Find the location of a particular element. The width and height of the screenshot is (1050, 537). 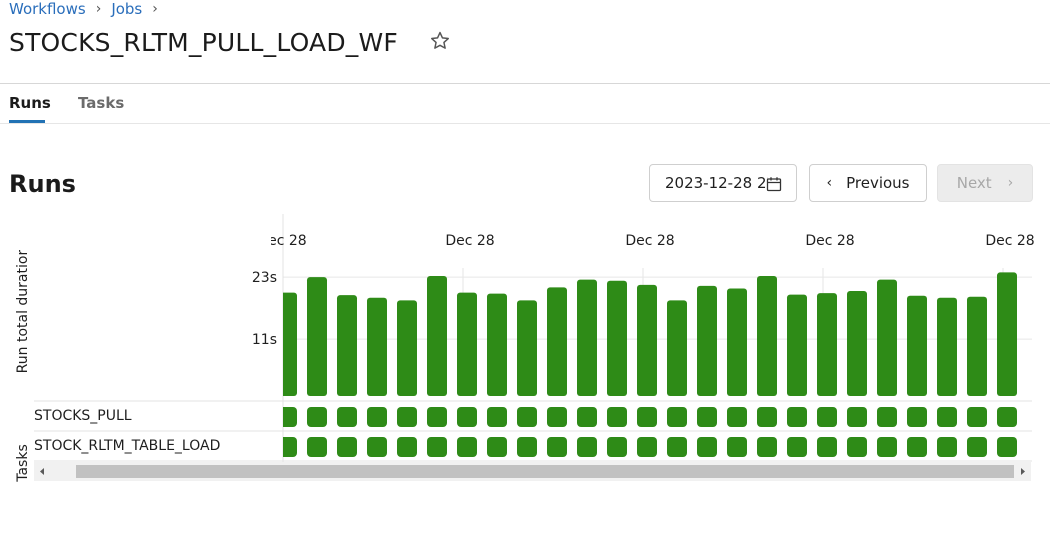

tabs-divider is located at coordinates (525, 123).